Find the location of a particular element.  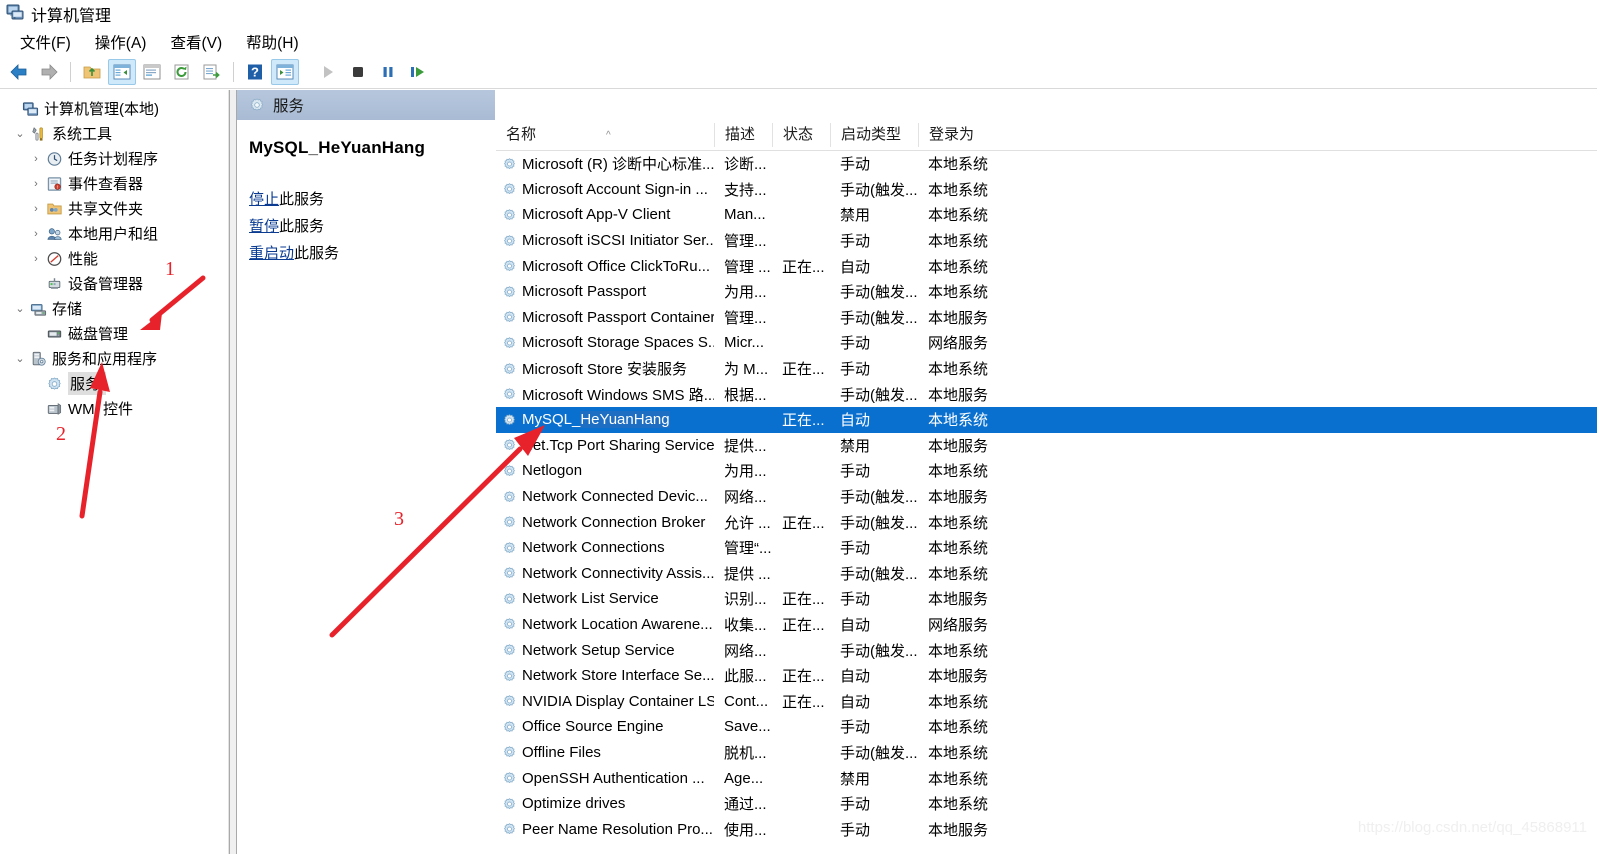

service-name-cell: Network Connections is located at coordinates (605, 547).